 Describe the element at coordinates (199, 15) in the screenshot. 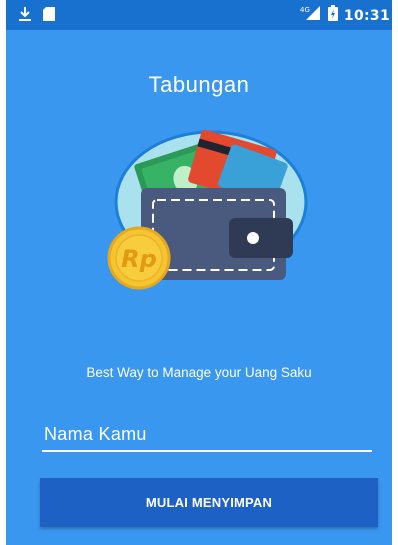

I see `status-bar: 4G 10:31` at that location.